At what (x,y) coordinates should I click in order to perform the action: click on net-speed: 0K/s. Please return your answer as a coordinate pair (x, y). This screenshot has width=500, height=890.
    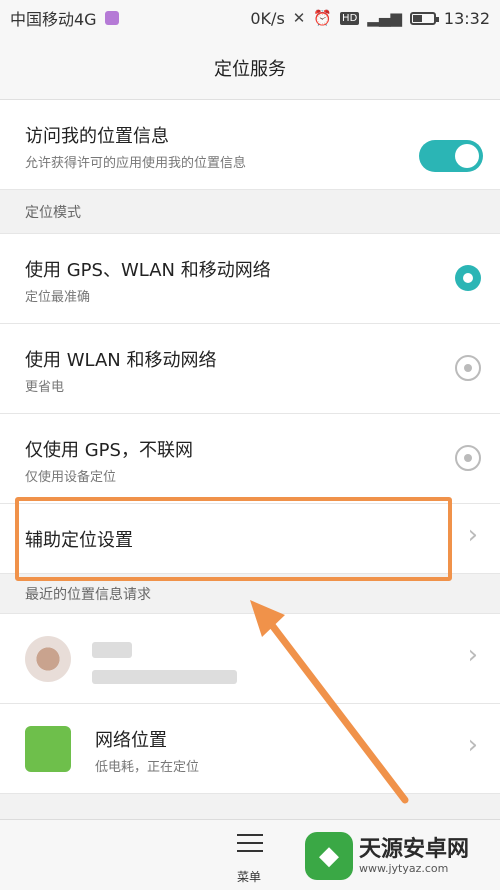
    Looking at the image, I should click on (267, 18).